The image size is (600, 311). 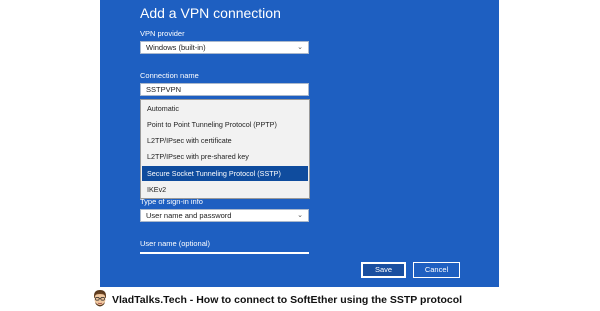 I want to click on dropdown-option: L2TP/IPsec with certificate, so click(x=225, y=140).